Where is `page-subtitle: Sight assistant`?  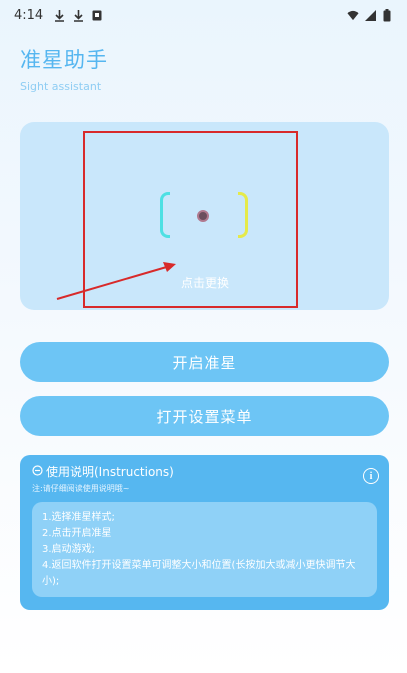
page-subtitle: Sight assistant is located at coordinates (61, 86).